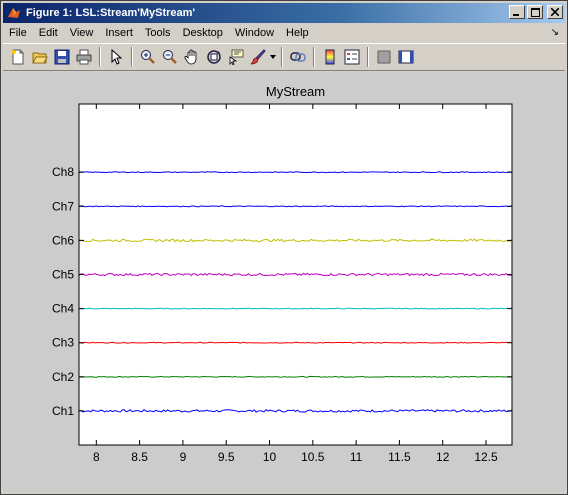 The width and height of the screenshot is (568, 495). I want to click on minimize-button, so click(517, 12).